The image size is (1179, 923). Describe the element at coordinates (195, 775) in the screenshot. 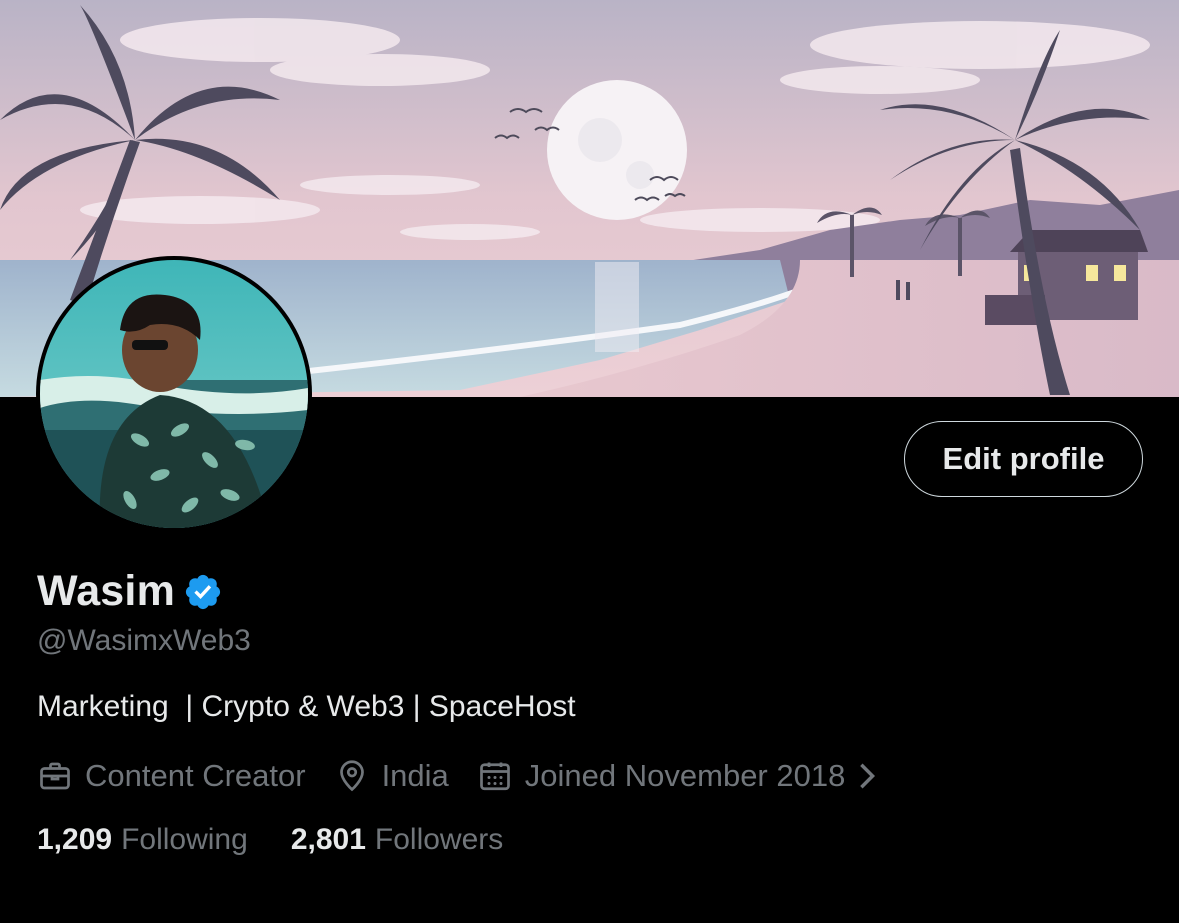

I see `profession-text: Content Creator` at that location.